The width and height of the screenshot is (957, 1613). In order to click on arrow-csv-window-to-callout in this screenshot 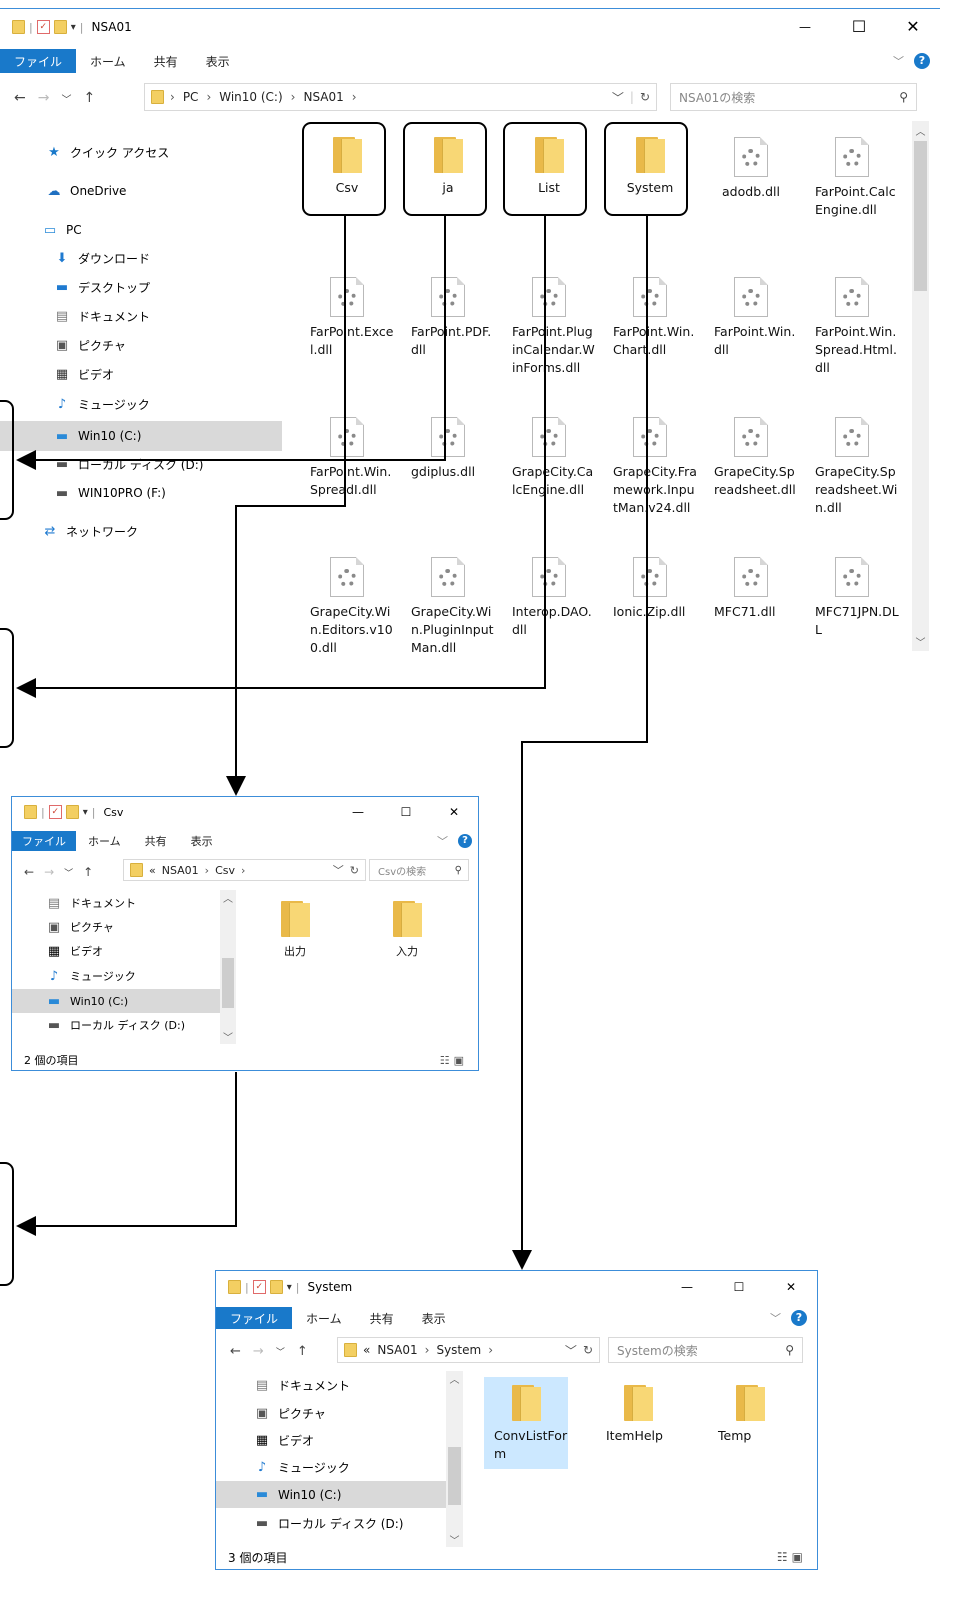, I will do `click(126, 1154)`.